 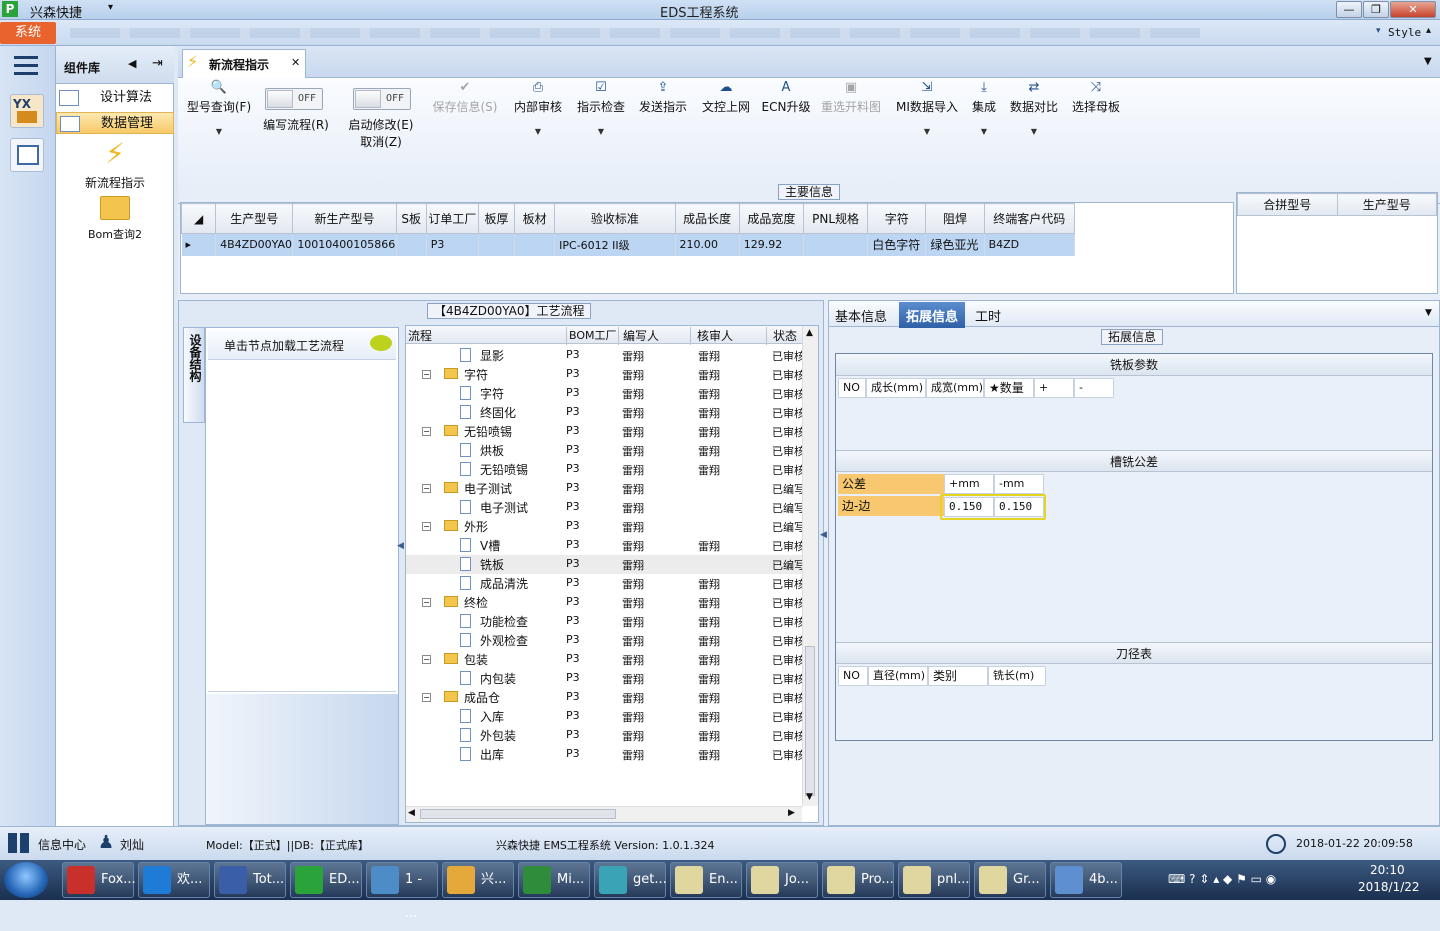 What do you see at coordinates (244, 63) in the screenshot?
I see `tab-new-flow: ⚡ 新流程指示 ✕` at bounding box center [244, 63].